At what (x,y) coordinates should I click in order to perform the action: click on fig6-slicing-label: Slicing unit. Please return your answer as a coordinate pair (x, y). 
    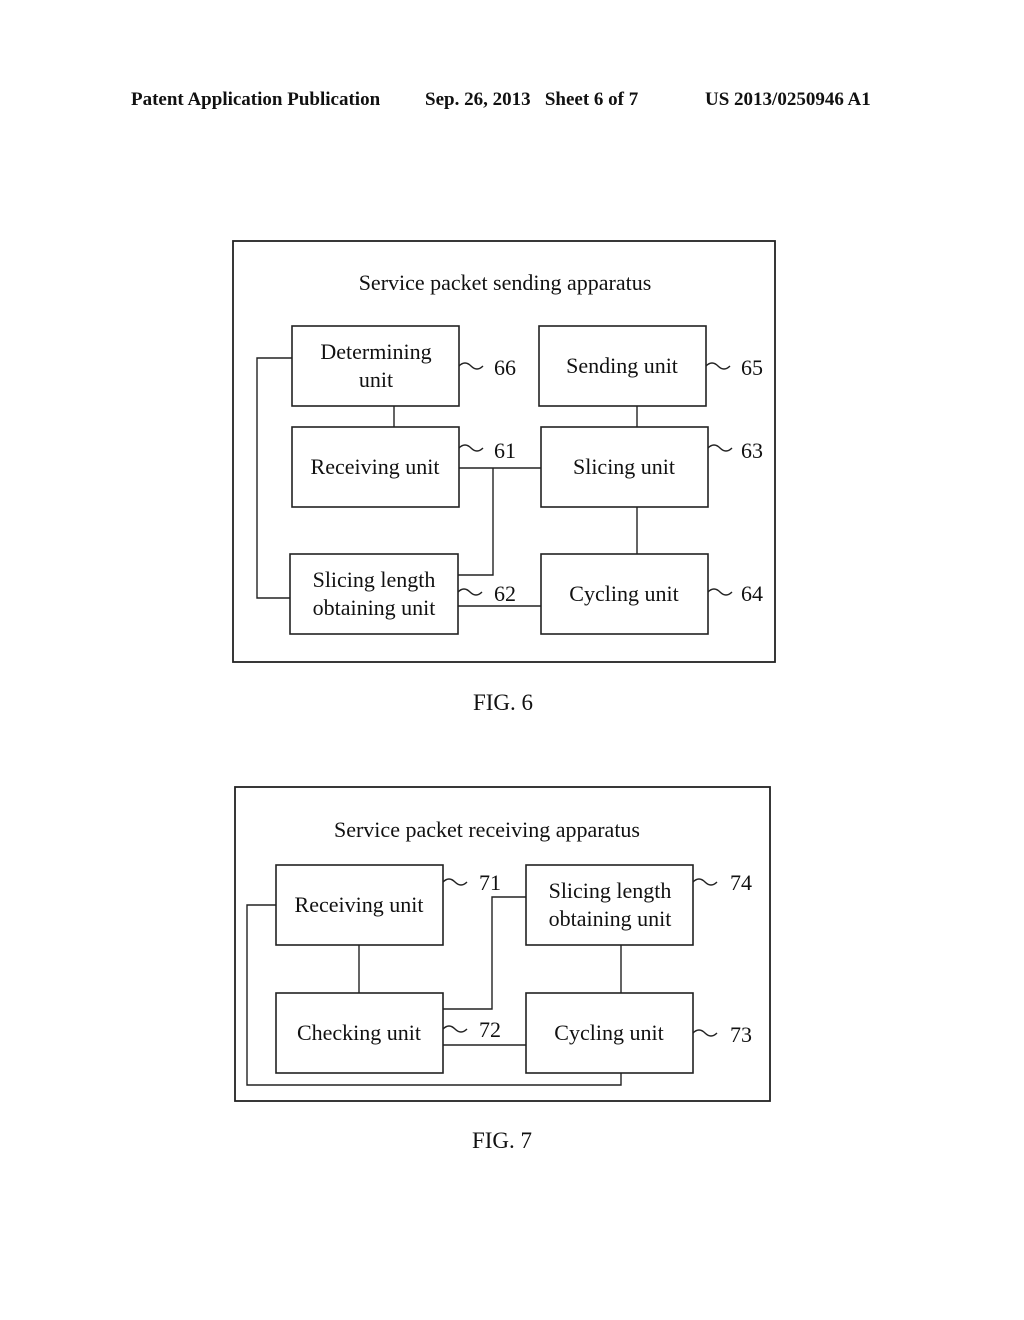
    Looking at the image, I should click on (624, 466).